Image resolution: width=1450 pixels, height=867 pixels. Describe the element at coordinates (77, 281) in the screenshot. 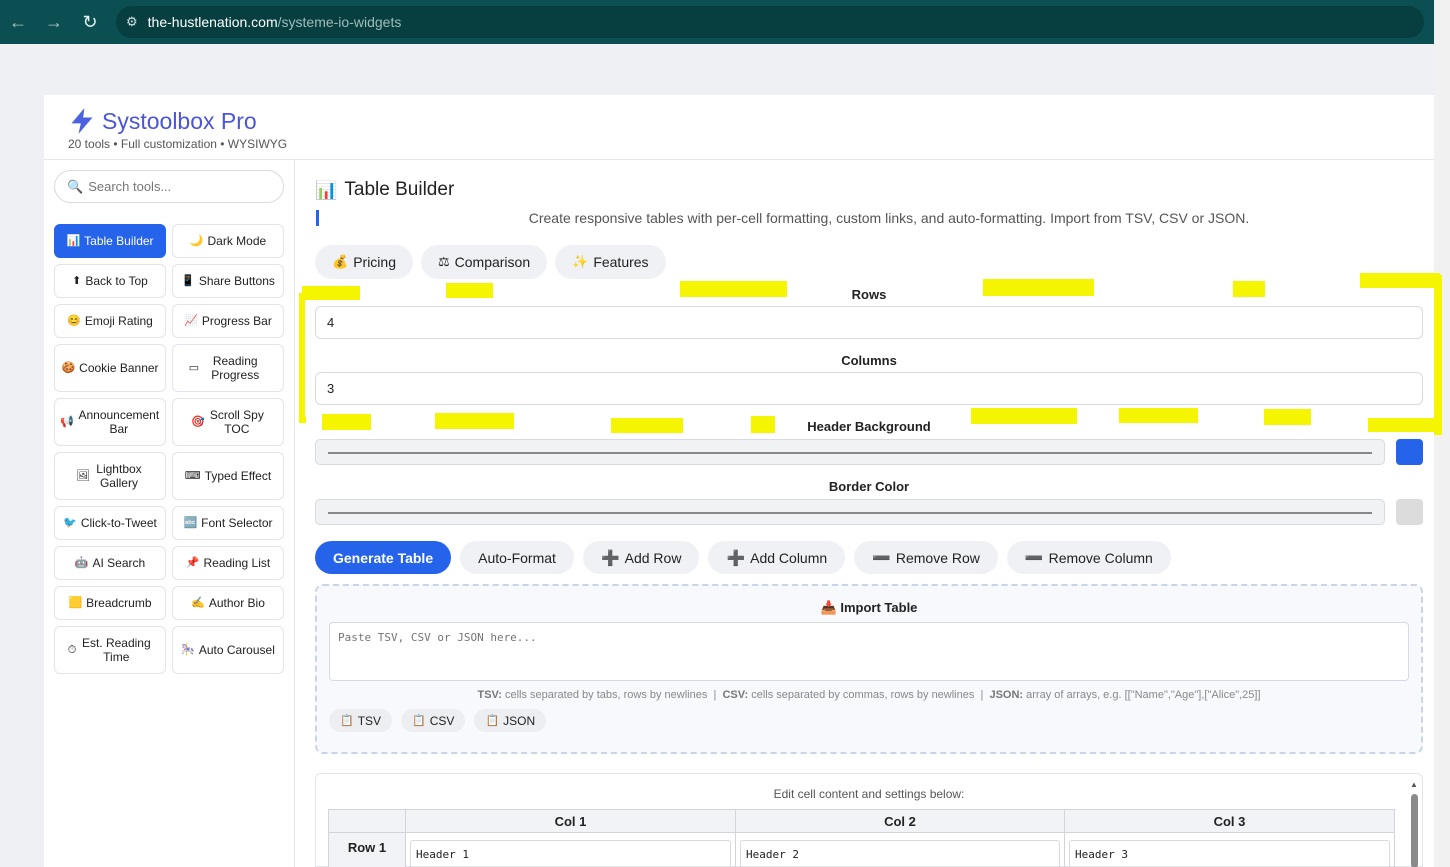

I see `up-arrow-icon: ⬆` at that location.